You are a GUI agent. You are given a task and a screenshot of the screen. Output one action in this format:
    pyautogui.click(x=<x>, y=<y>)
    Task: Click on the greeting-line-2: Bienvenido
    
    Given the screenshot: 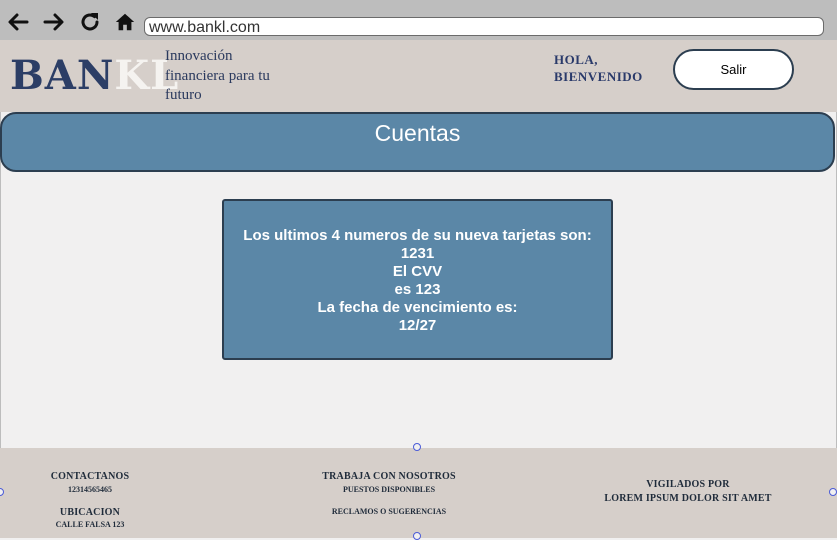 What is the action you would take?
    pyautogui.click(x=598, y=76)
    